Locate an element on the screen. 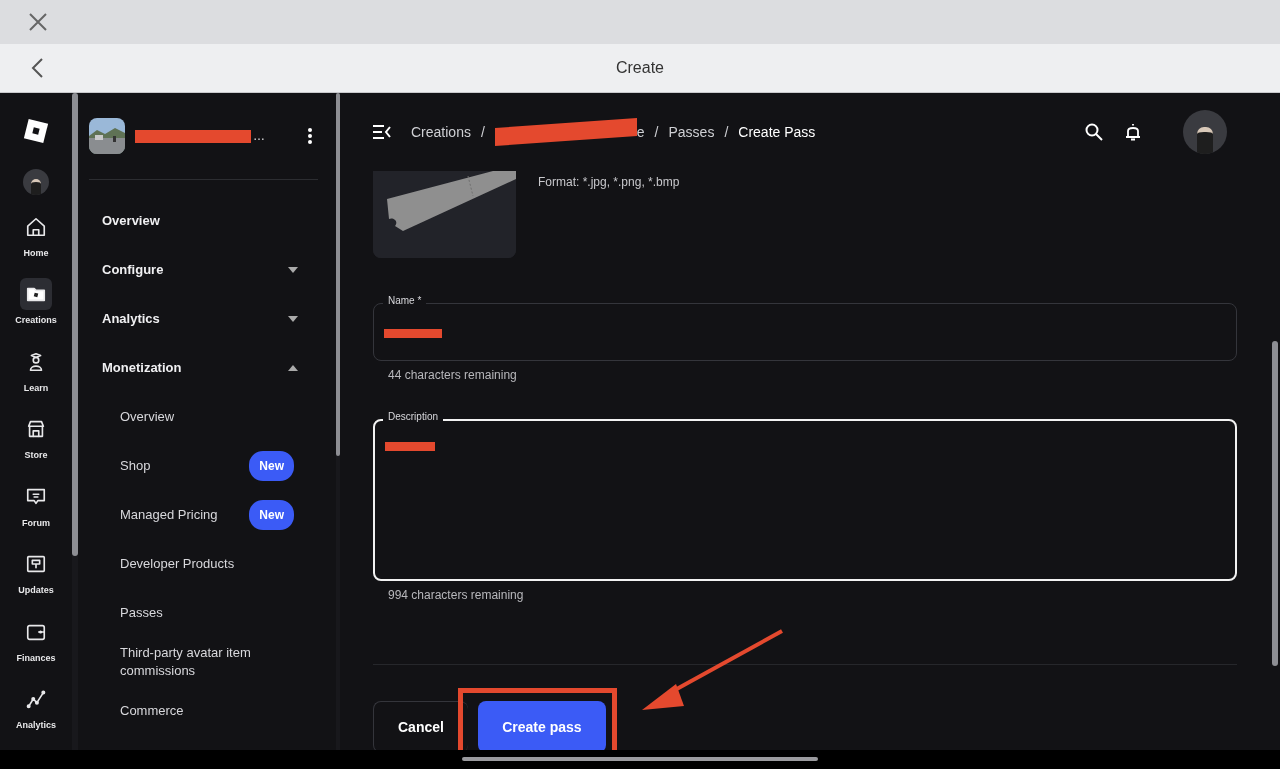 The height and width of the screenshot is (769, 1280). breadcrumb-link: Create Pass is located at coordinates (777, 132).